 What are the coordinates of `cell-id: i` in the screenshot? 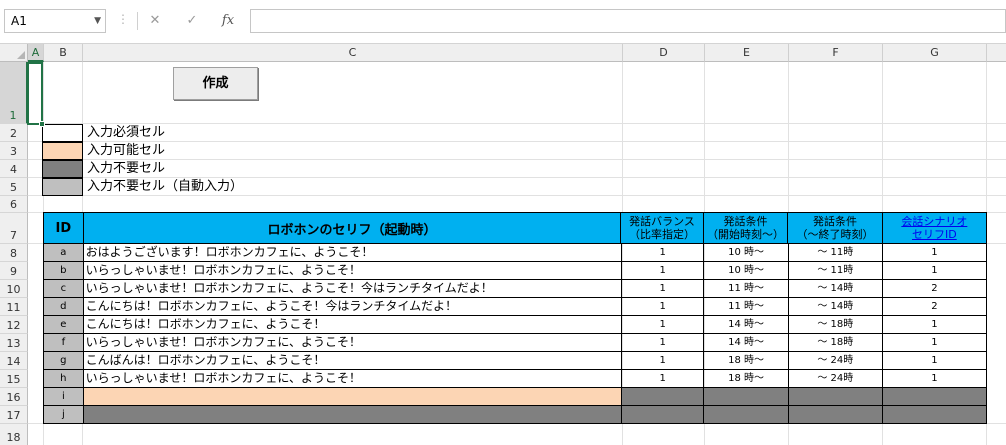 It's located at (64, 397).